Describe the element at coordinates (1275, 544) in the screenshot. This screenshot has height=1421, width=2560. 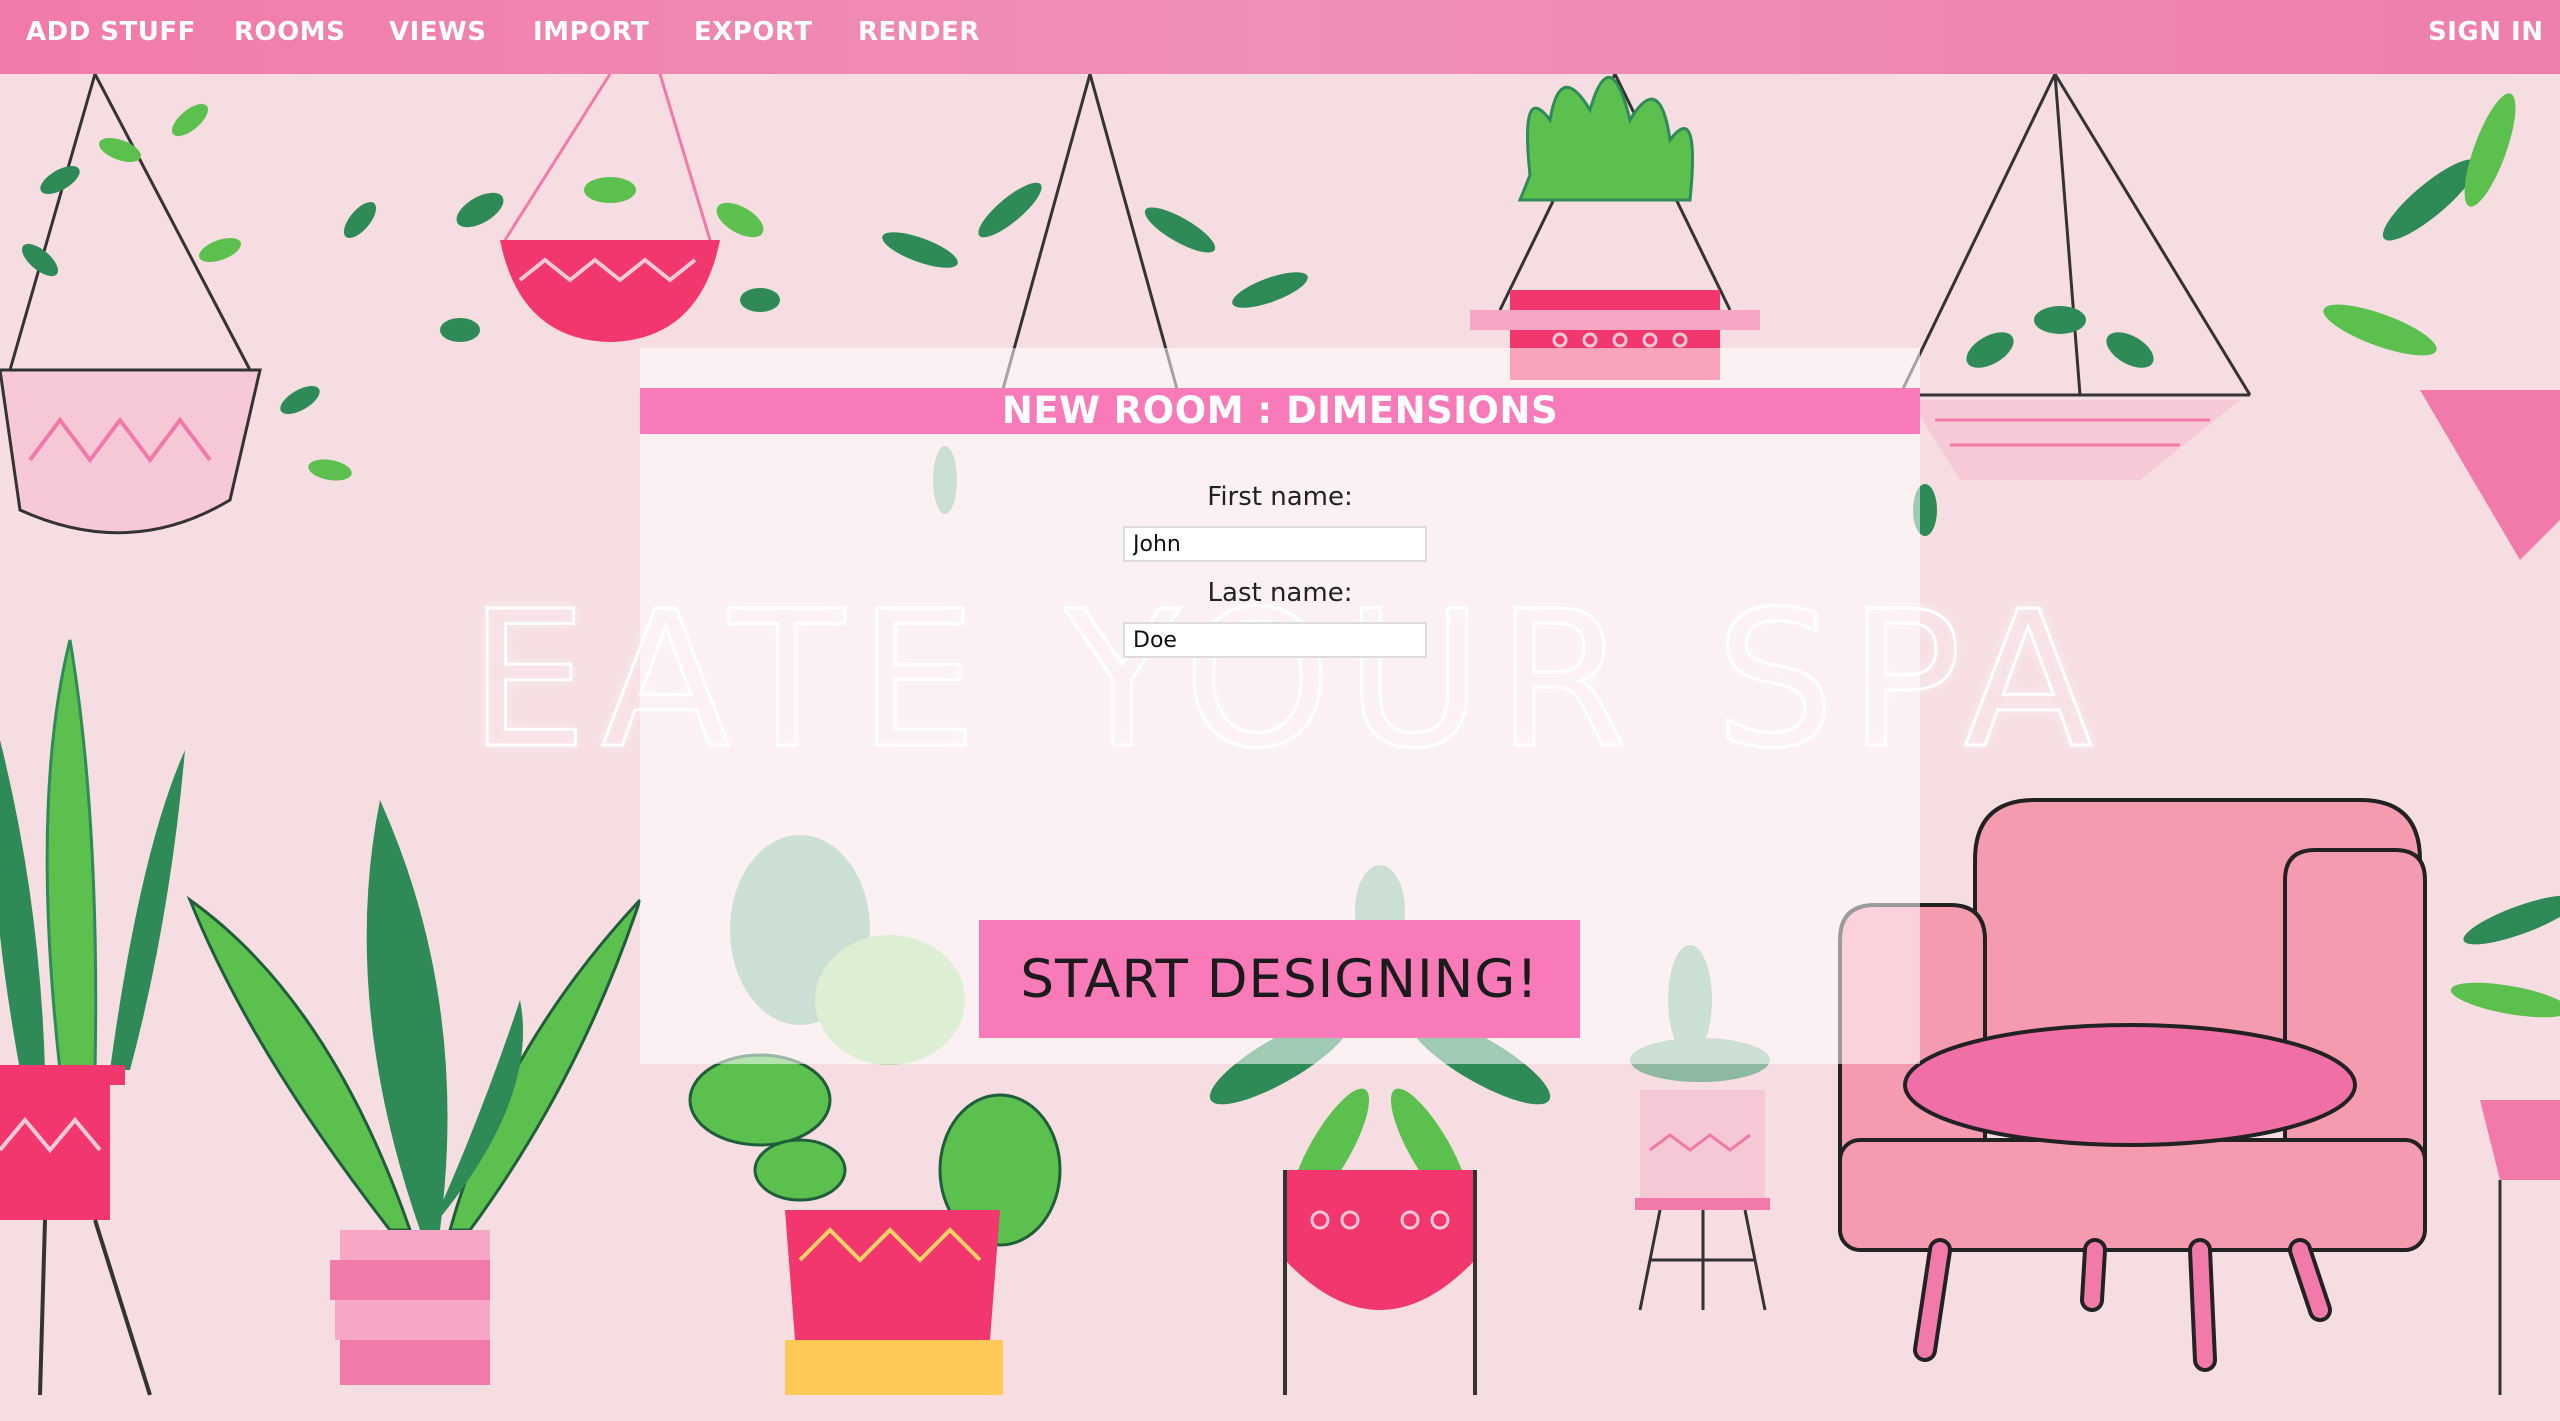
I see `first-name-input` at that location.